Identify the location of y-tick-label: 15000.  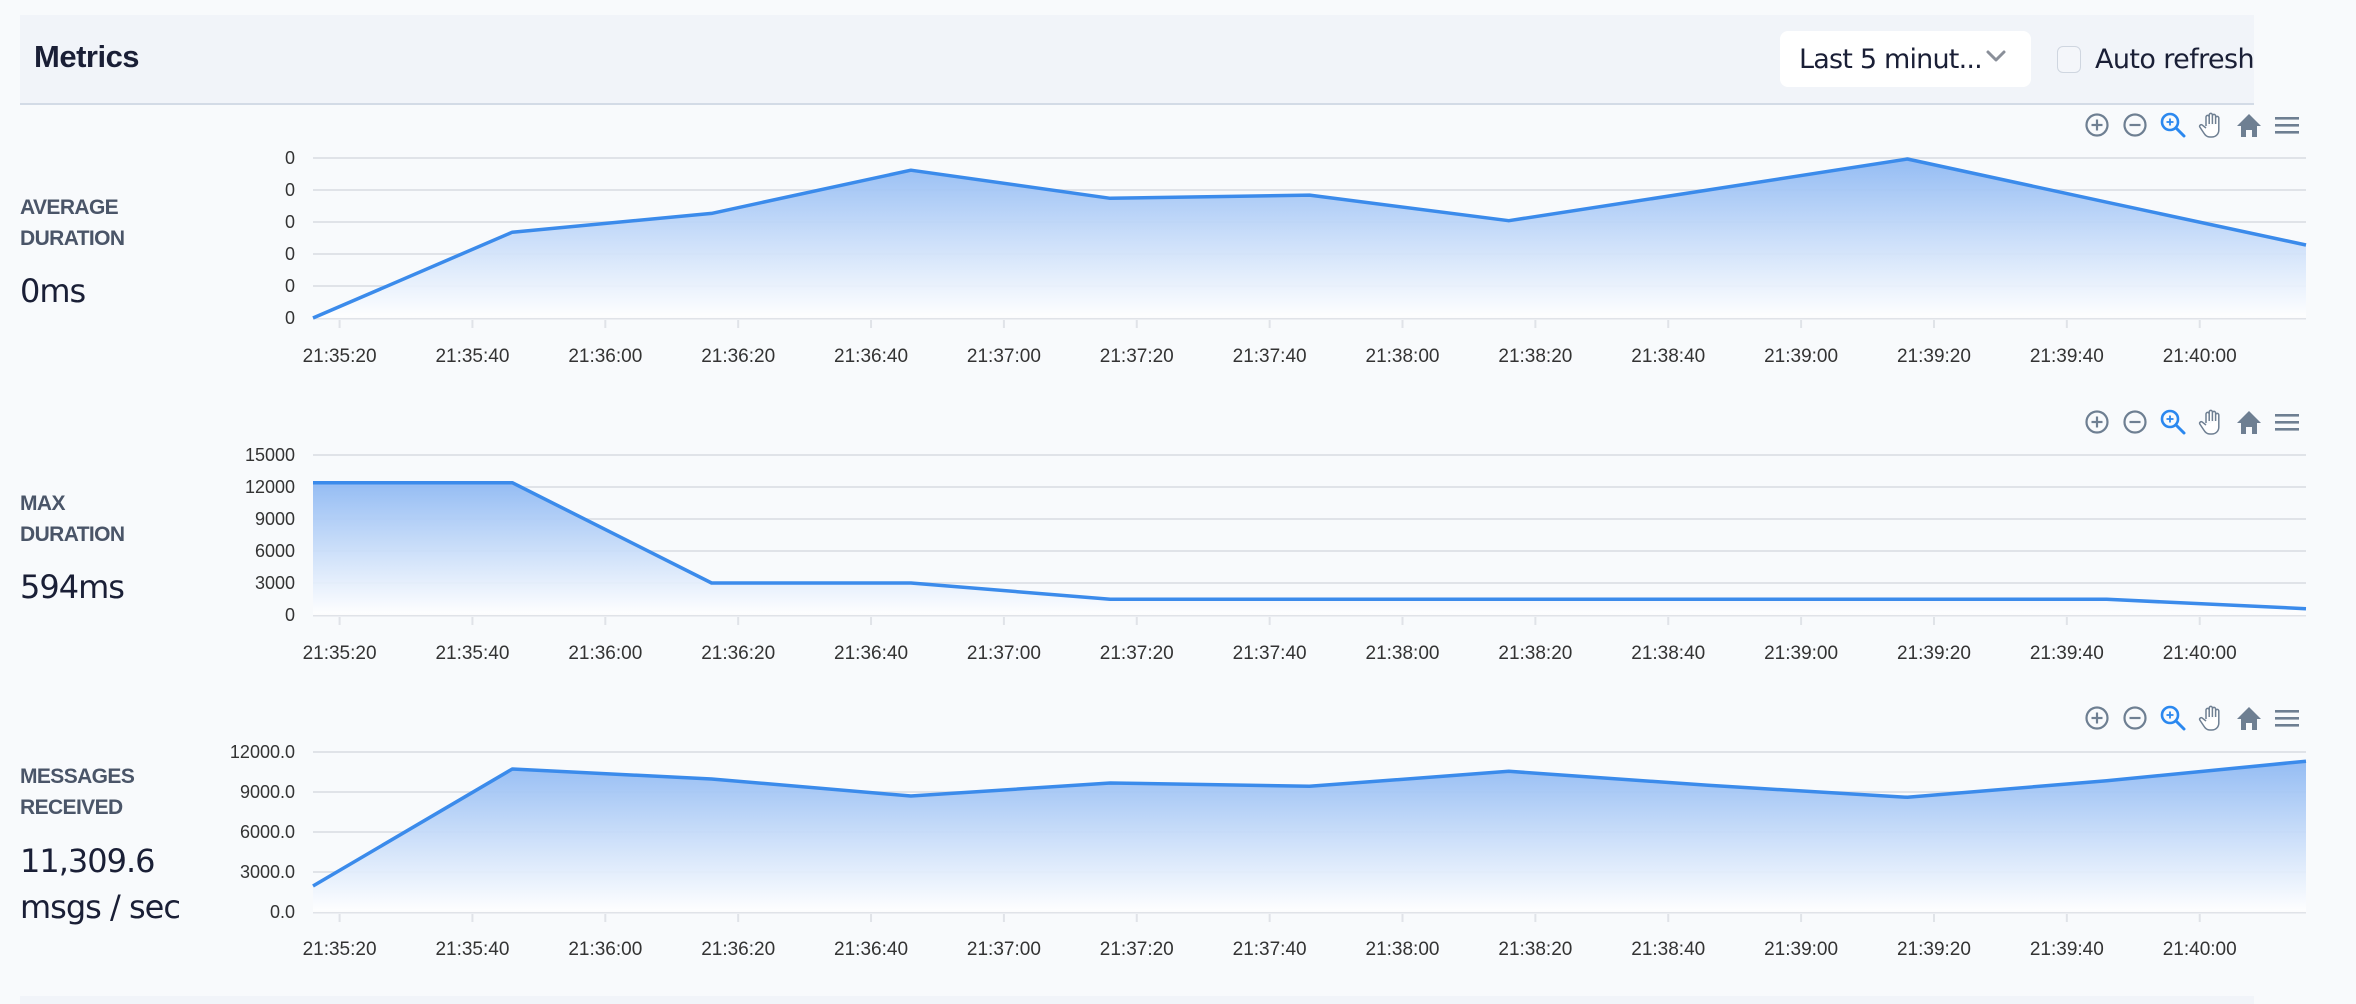
(270, 455).